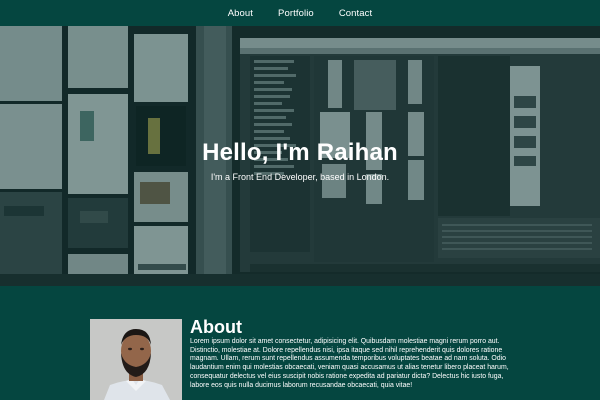 This screenshot has height=400, width=600. What do you see at coordinates (355, 13) in the screenshot?
I see `nav-link-contact: Contact` at bounding box center [355, 13].